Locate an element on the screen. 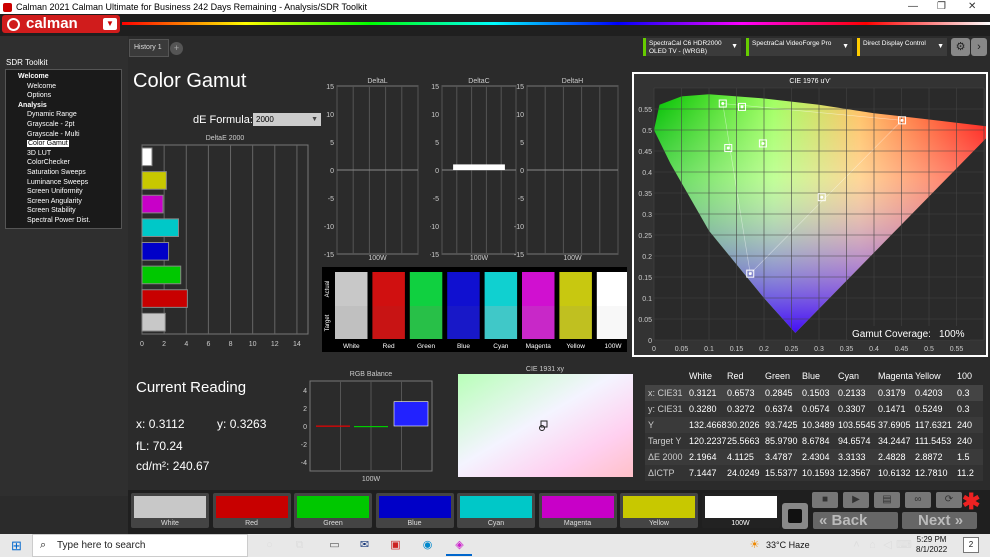 The width and height of the screenshot is (990, 557). calman-logo-text: calman is located at coordinates (52, 23).